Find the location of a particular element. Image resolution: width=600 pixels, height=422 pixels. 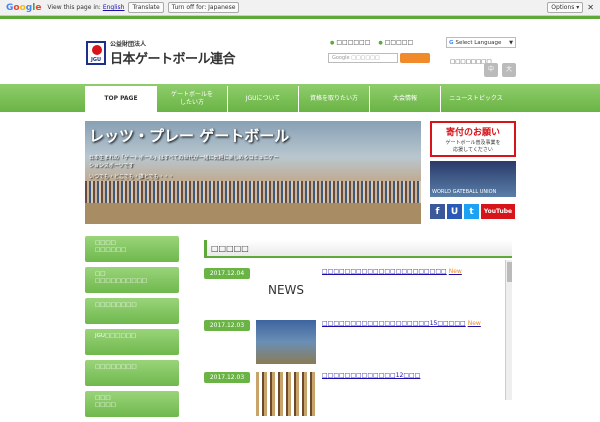

top-link: □□□□□□ is located at coordinates (350, 42).